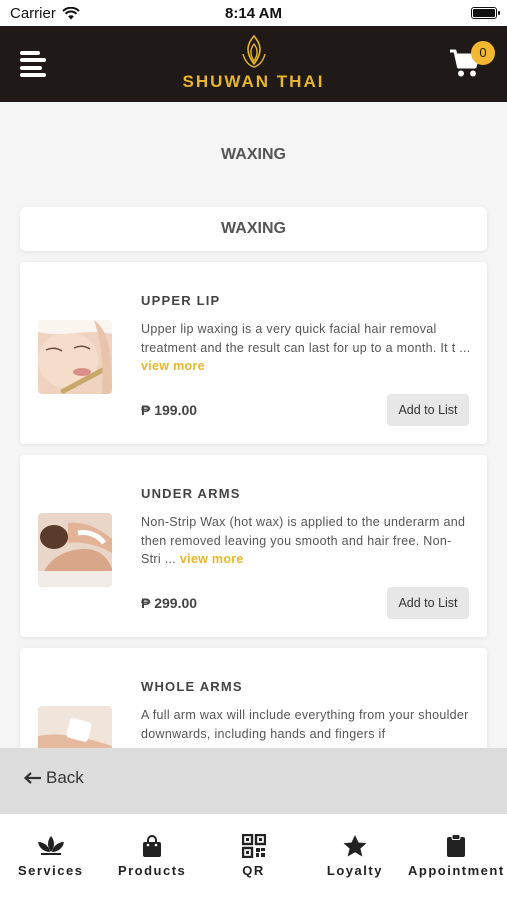 Image resolution: width=507 pixels, height=900 pixels. Describe the element at coordinates (50, 857) in the screenshot. I see `nav-services: Services` at that location.